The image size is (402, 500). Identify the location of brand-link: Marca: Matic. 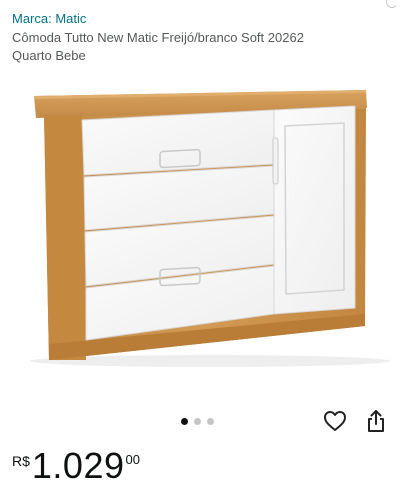
(49, 19).